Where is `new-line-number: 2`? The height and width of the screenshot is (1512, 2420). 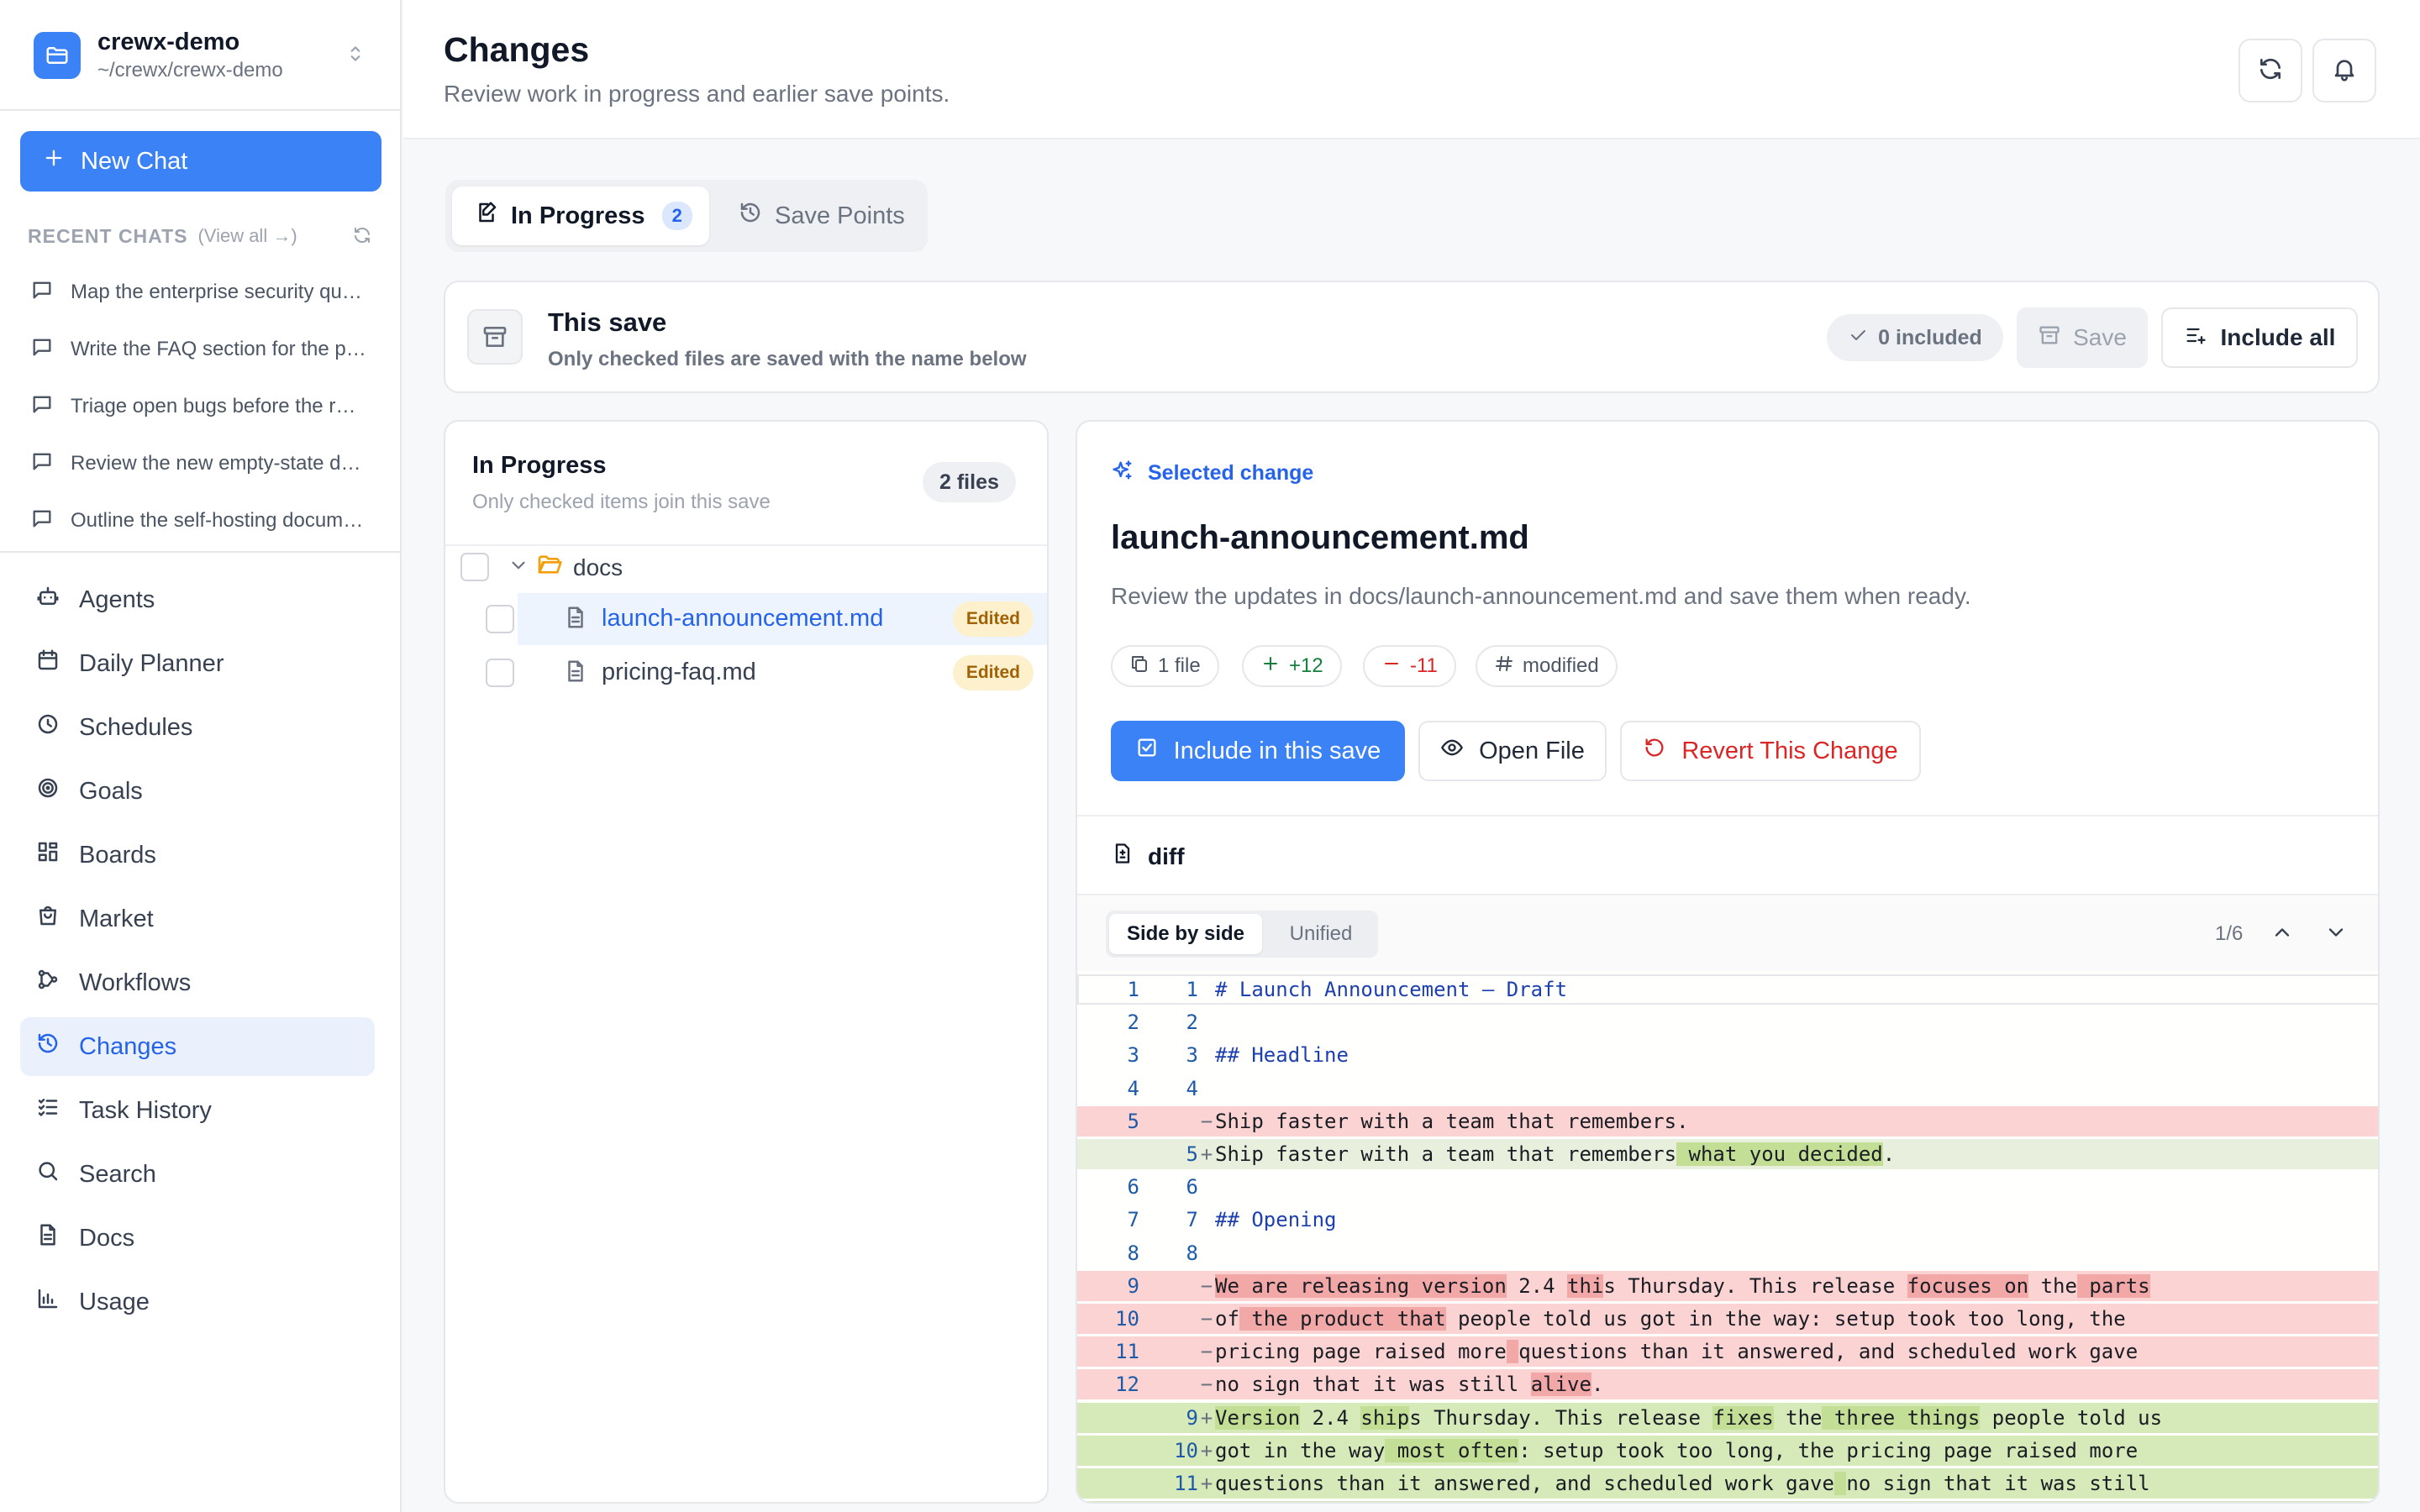
new-line-number: 2 is located at coordinates (1192, 1023).